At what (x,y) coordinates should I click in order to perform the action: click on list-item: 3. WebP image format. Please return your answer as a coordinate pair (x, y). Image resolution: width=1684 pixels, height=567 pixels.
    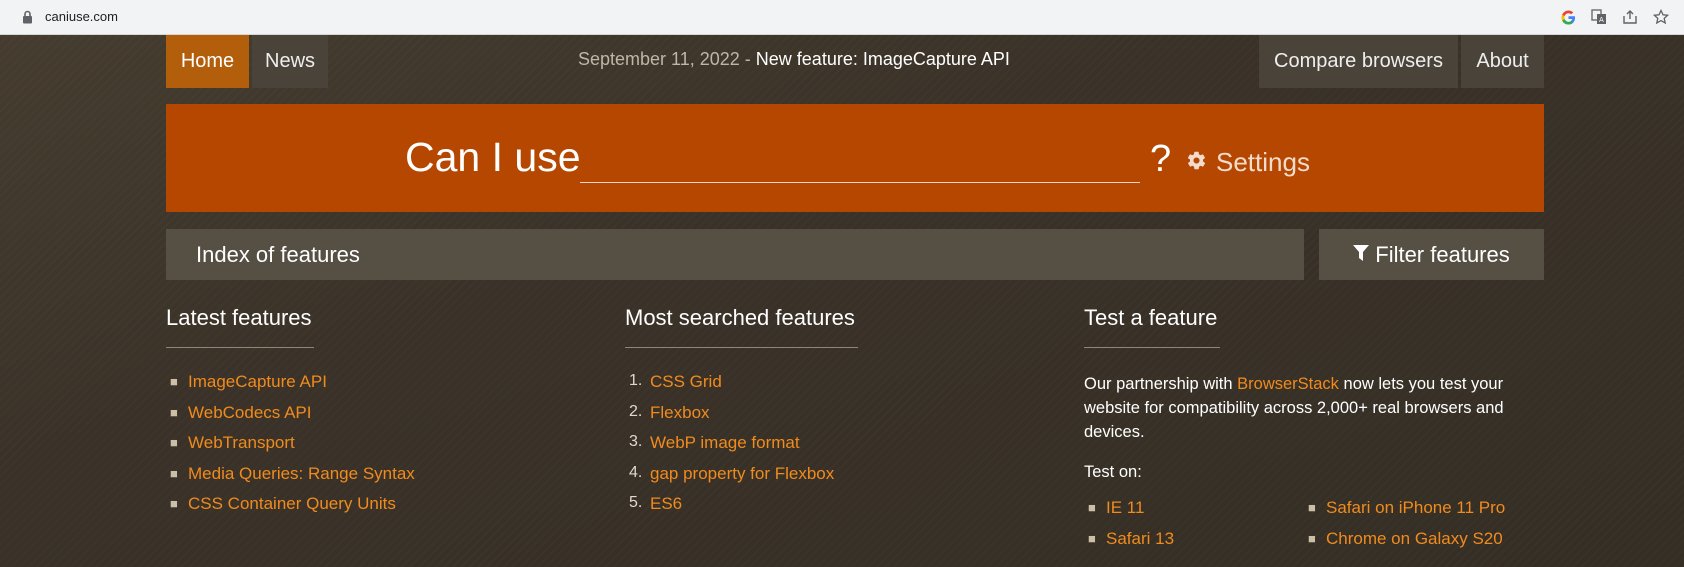
    Looking at the image, I should click on (845, 448).